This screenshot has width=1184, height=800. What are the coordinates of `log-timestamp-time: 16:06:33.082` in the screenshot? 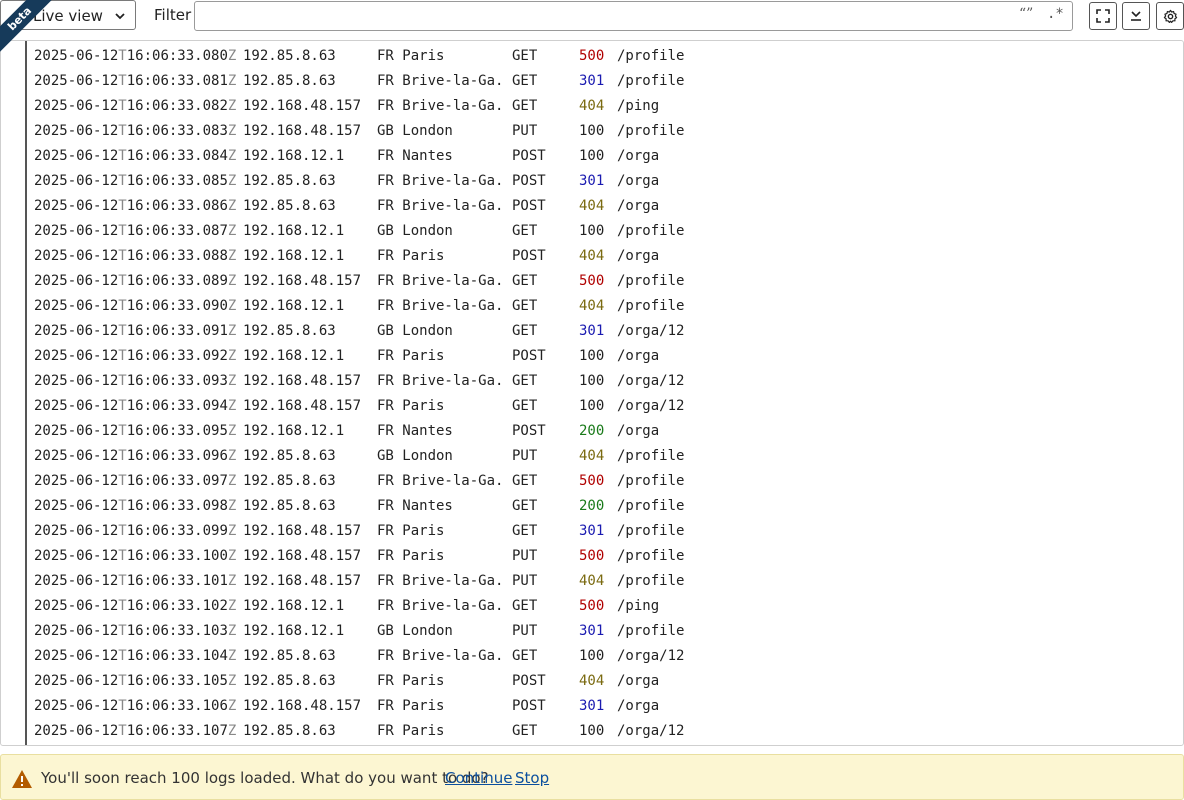 It's located at (177, 106).